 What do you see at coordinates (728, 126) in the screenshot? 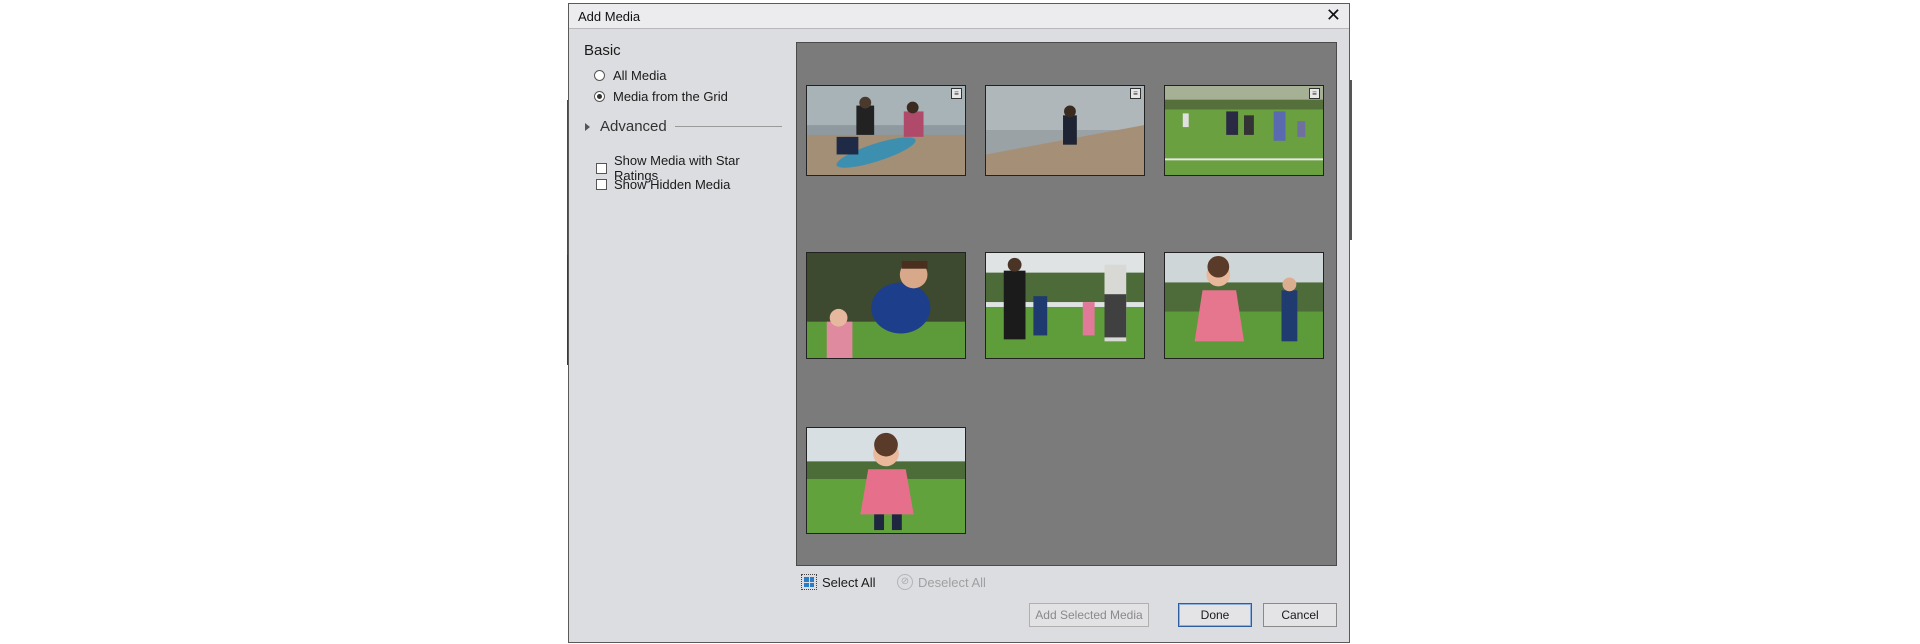
I see `divider` at bounding box center [728, 126].